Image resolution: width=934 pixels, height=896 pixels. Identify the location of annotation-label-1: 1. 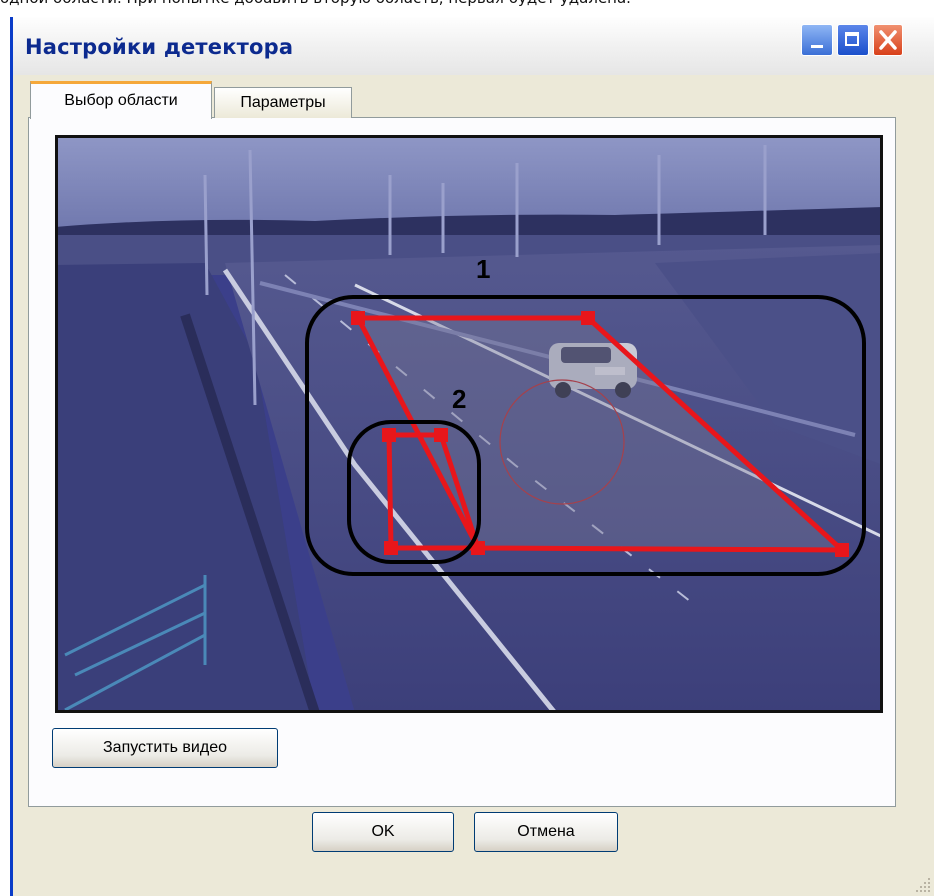
(483, 269).